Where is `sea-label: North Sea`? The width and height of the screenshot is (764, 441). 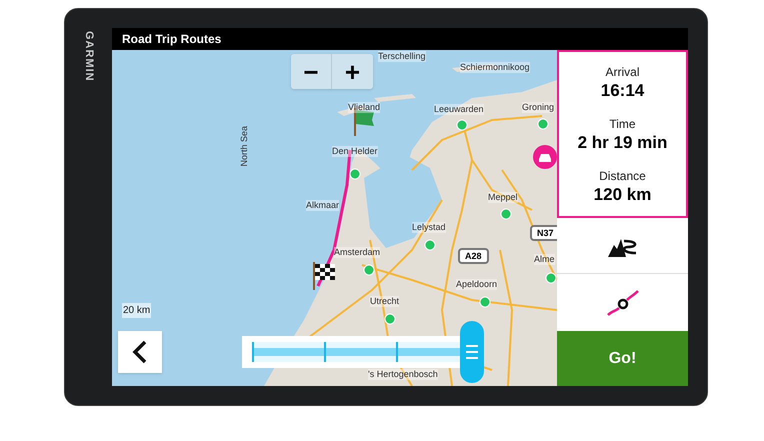 sea-label: North Sea is located at coordinates (244, 146).